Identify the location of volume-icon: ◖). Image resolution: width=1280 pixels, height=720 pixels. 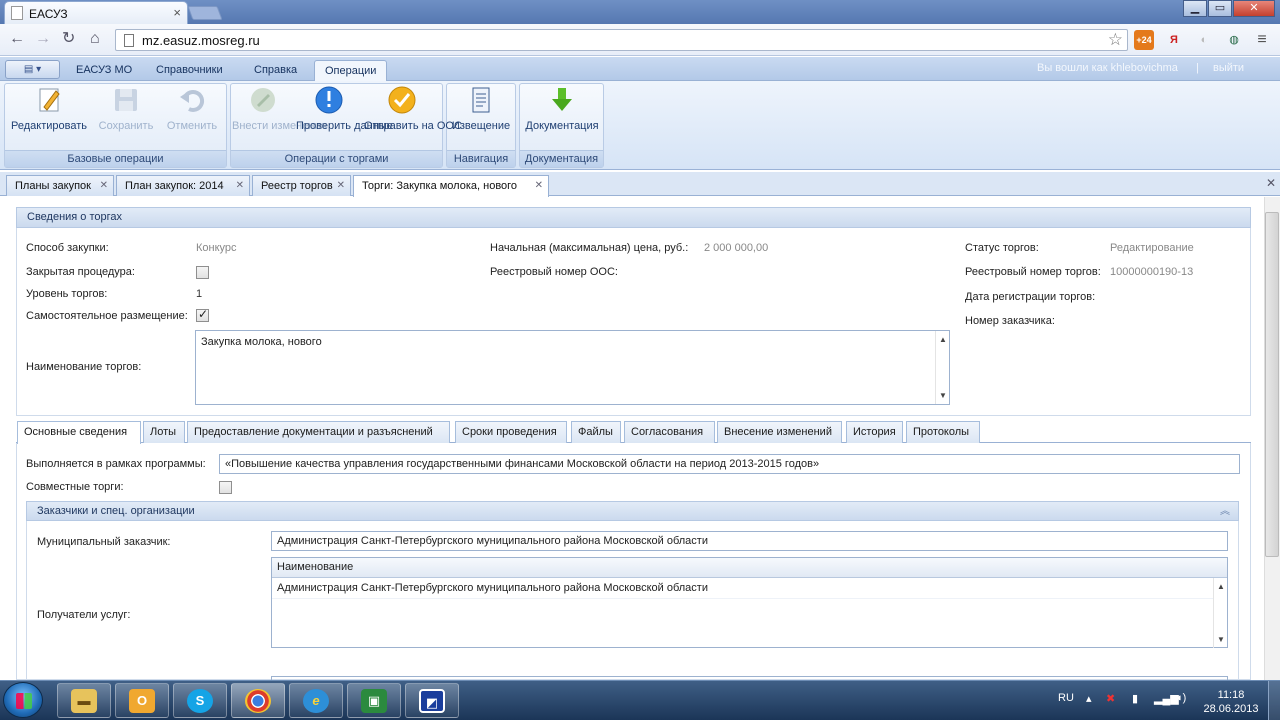
(1181, 698).